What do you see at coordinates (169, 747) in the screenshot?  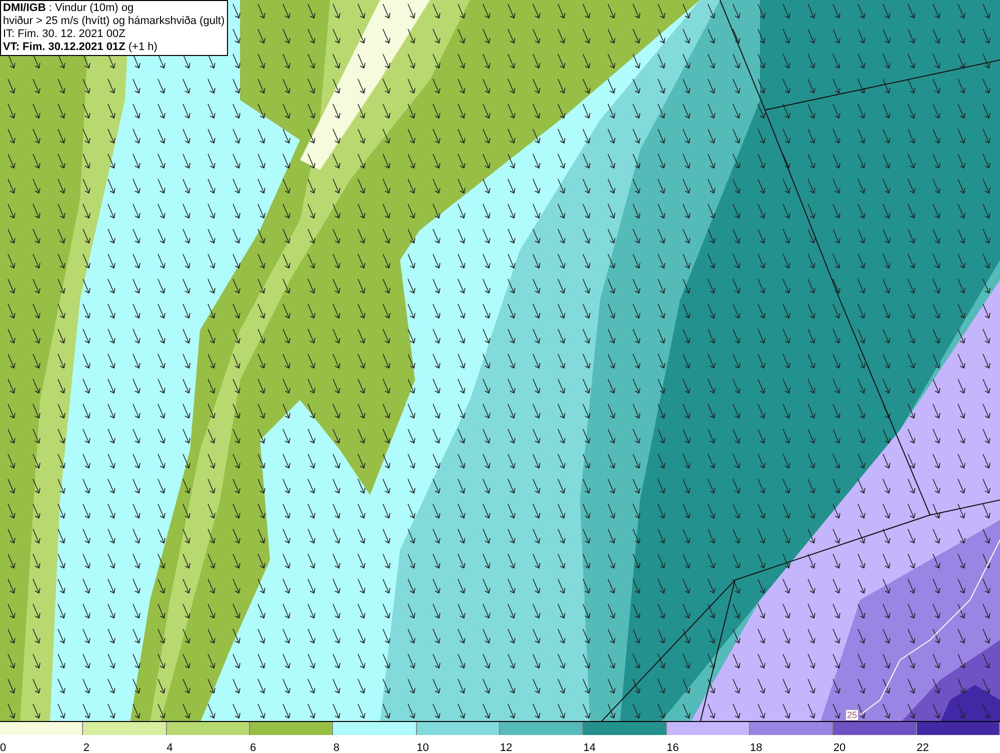 I see `legend-label: 4` at bounding box center [169, 747].